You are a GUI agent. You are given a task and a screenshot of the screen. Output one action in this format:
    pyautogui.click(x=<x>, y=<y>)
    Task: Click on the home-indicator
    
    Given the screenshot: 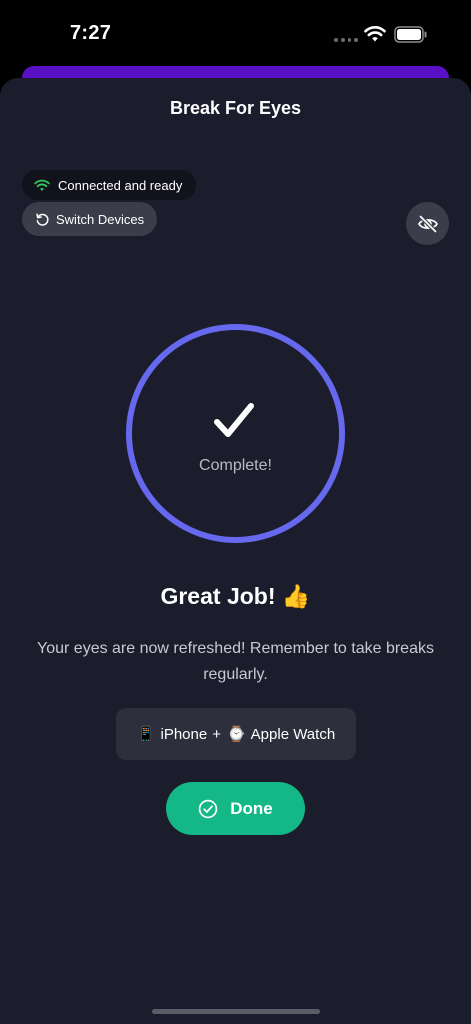 What is the action you would take?
    pyautogui.click(x=236, y=1011)
    